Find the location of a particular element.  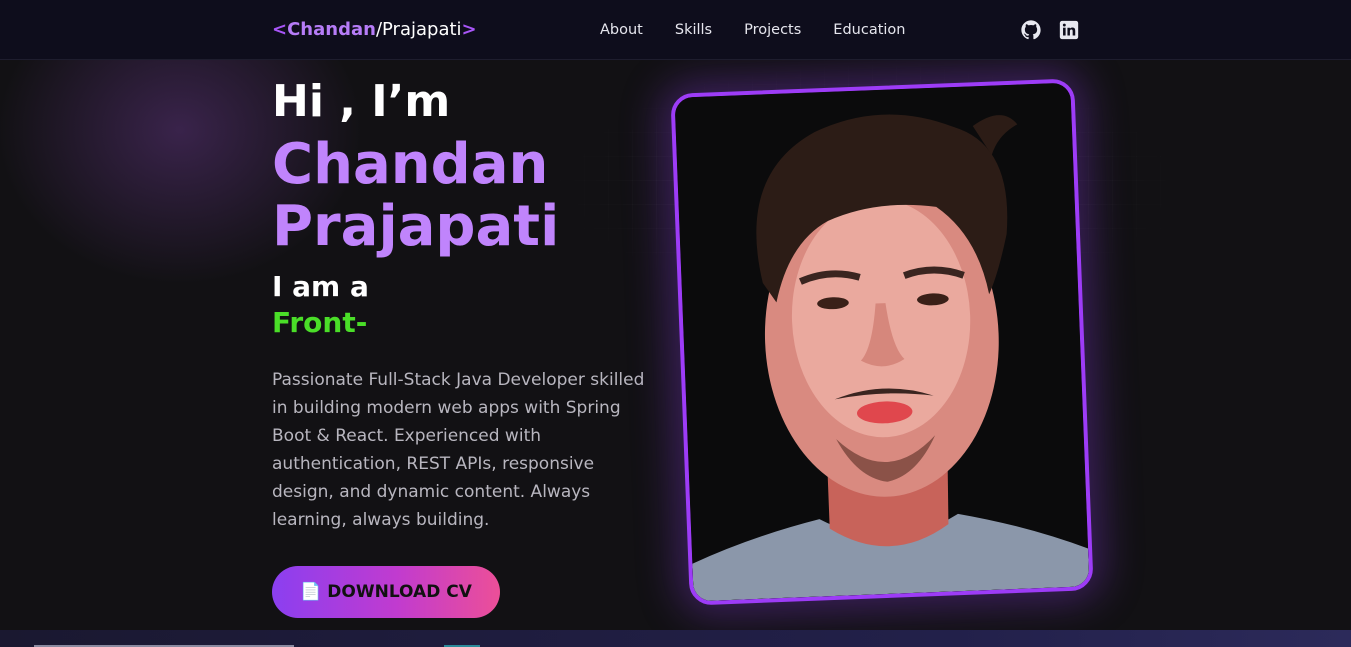

nav-link-education: Education is located at coordinates (869, 30).